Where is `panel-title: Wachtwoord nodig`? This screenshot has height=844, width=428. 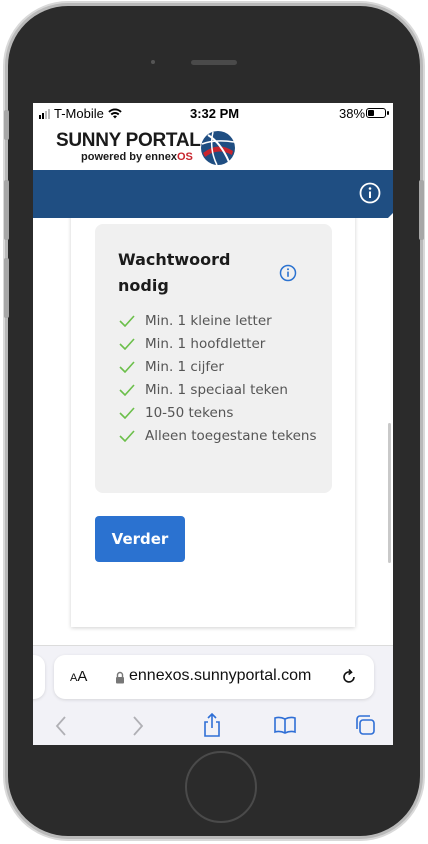 panel-title: Wachtwoord nodig is located at coordinates (174, 272).